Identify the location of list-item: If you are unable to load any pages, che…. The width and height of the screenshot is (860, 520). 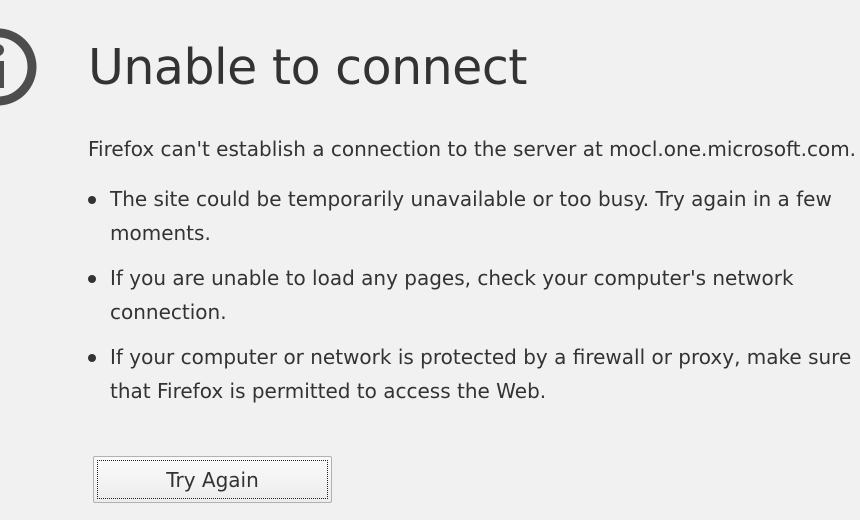
(474, 295).